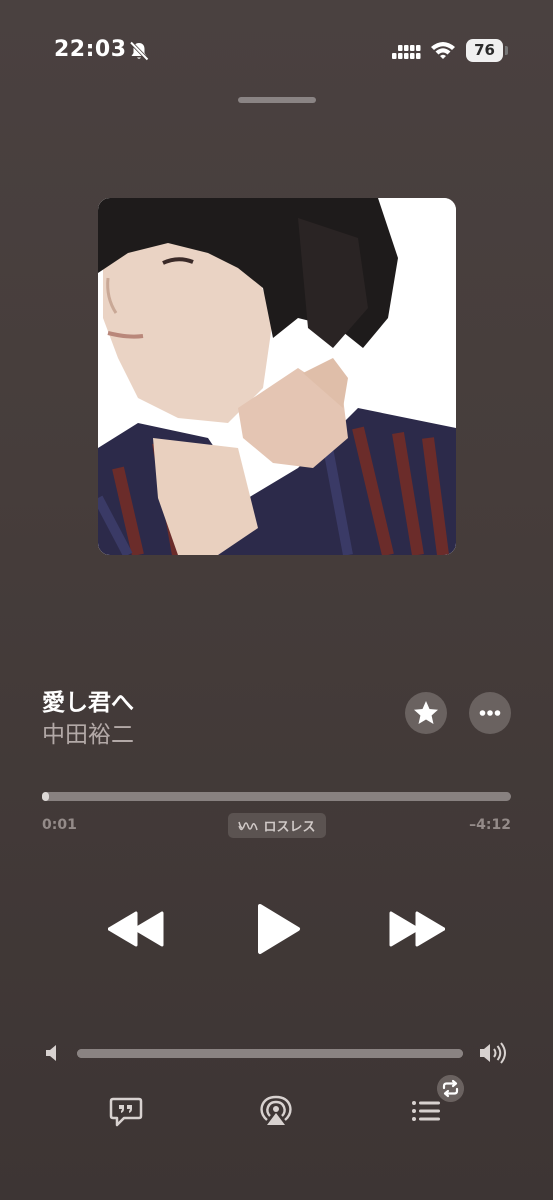 The width and height of the screenshot is (553, 1200). I want to click on fast-forward-button, so click(417, 929).